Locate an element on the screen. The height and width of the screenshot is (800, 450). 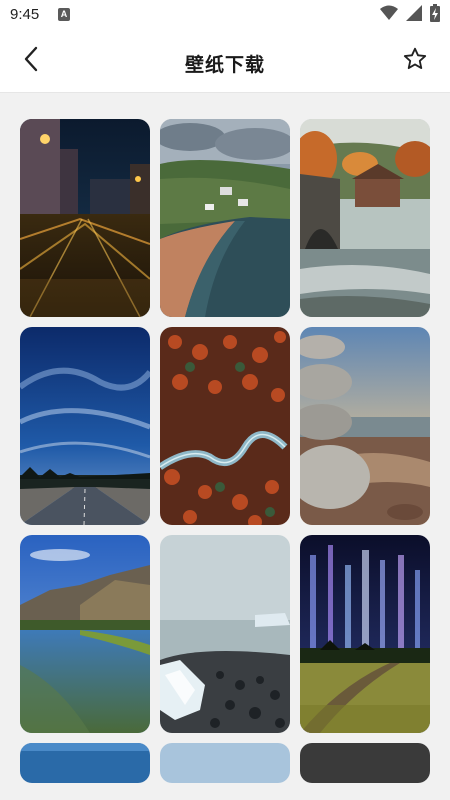
app-bar: 壁纸下载 is located at coordinates (225, 61).